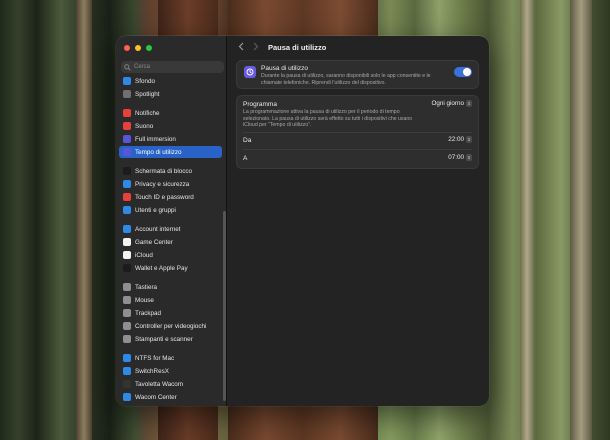 The height and width of the screenshot is (440, 610). I want to click on schedule-value: Ogni giorno, so click(447, 103).